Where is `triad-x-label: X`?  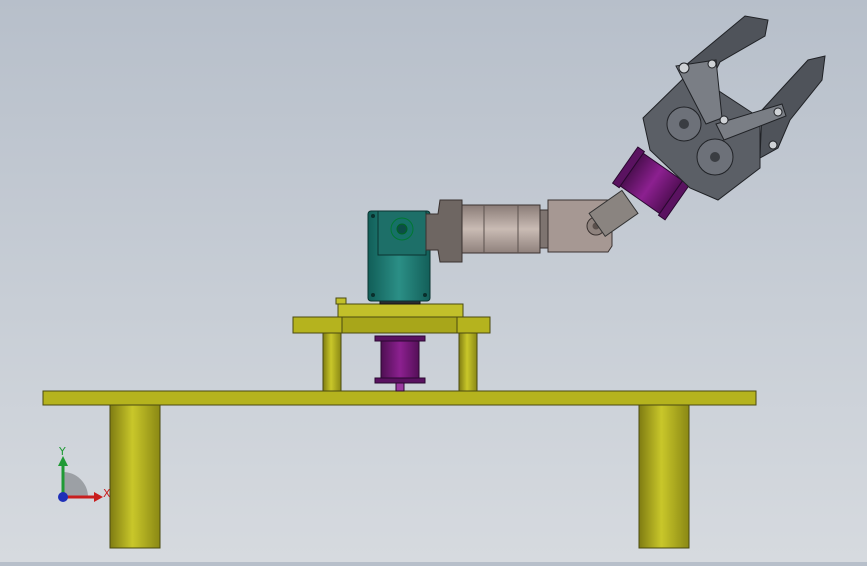 triad-x-label: X is located at coordinates (107, 493).